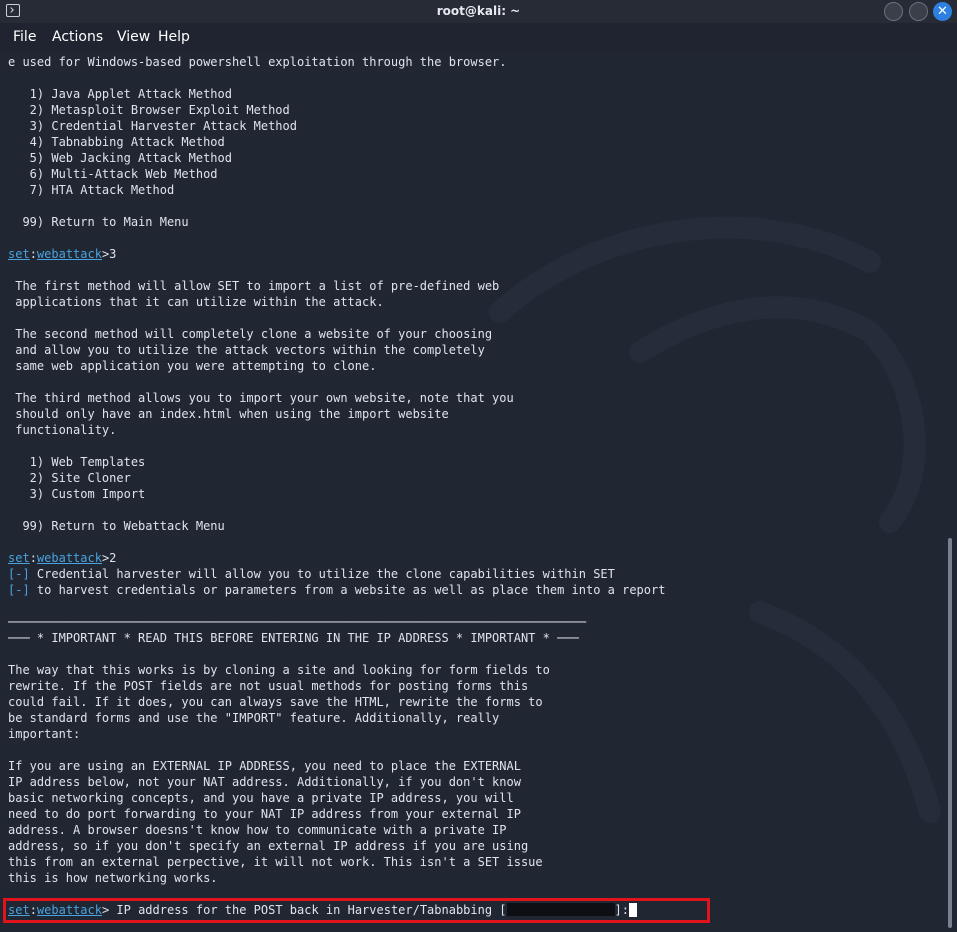 The width and height of the screenshot is (957, 932). Describe the element at coordinates (91, 190) in the screenshot. I see `terminal-text: 7) HTA Attack Method` at that location.